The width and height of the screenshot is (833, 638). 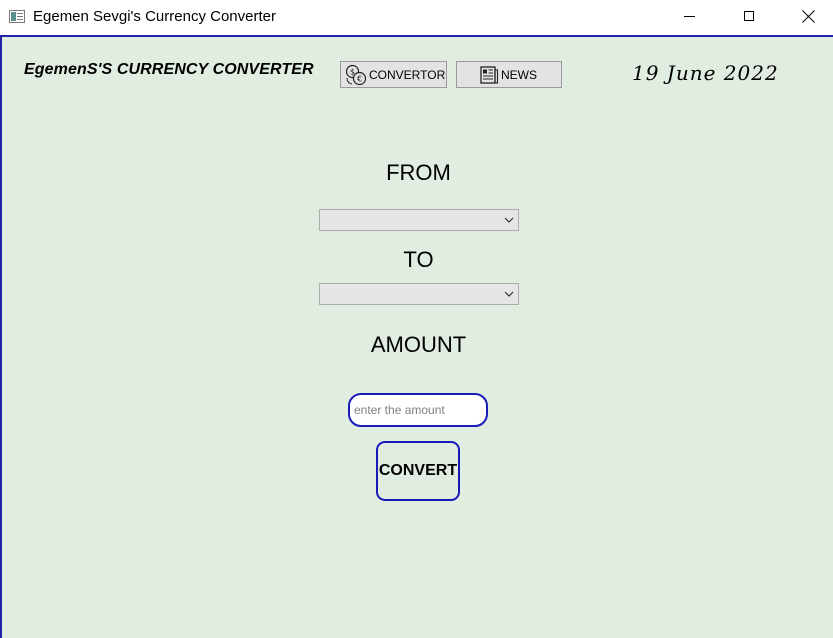 I want to click on maximize-button, so click(x=749, y=16).